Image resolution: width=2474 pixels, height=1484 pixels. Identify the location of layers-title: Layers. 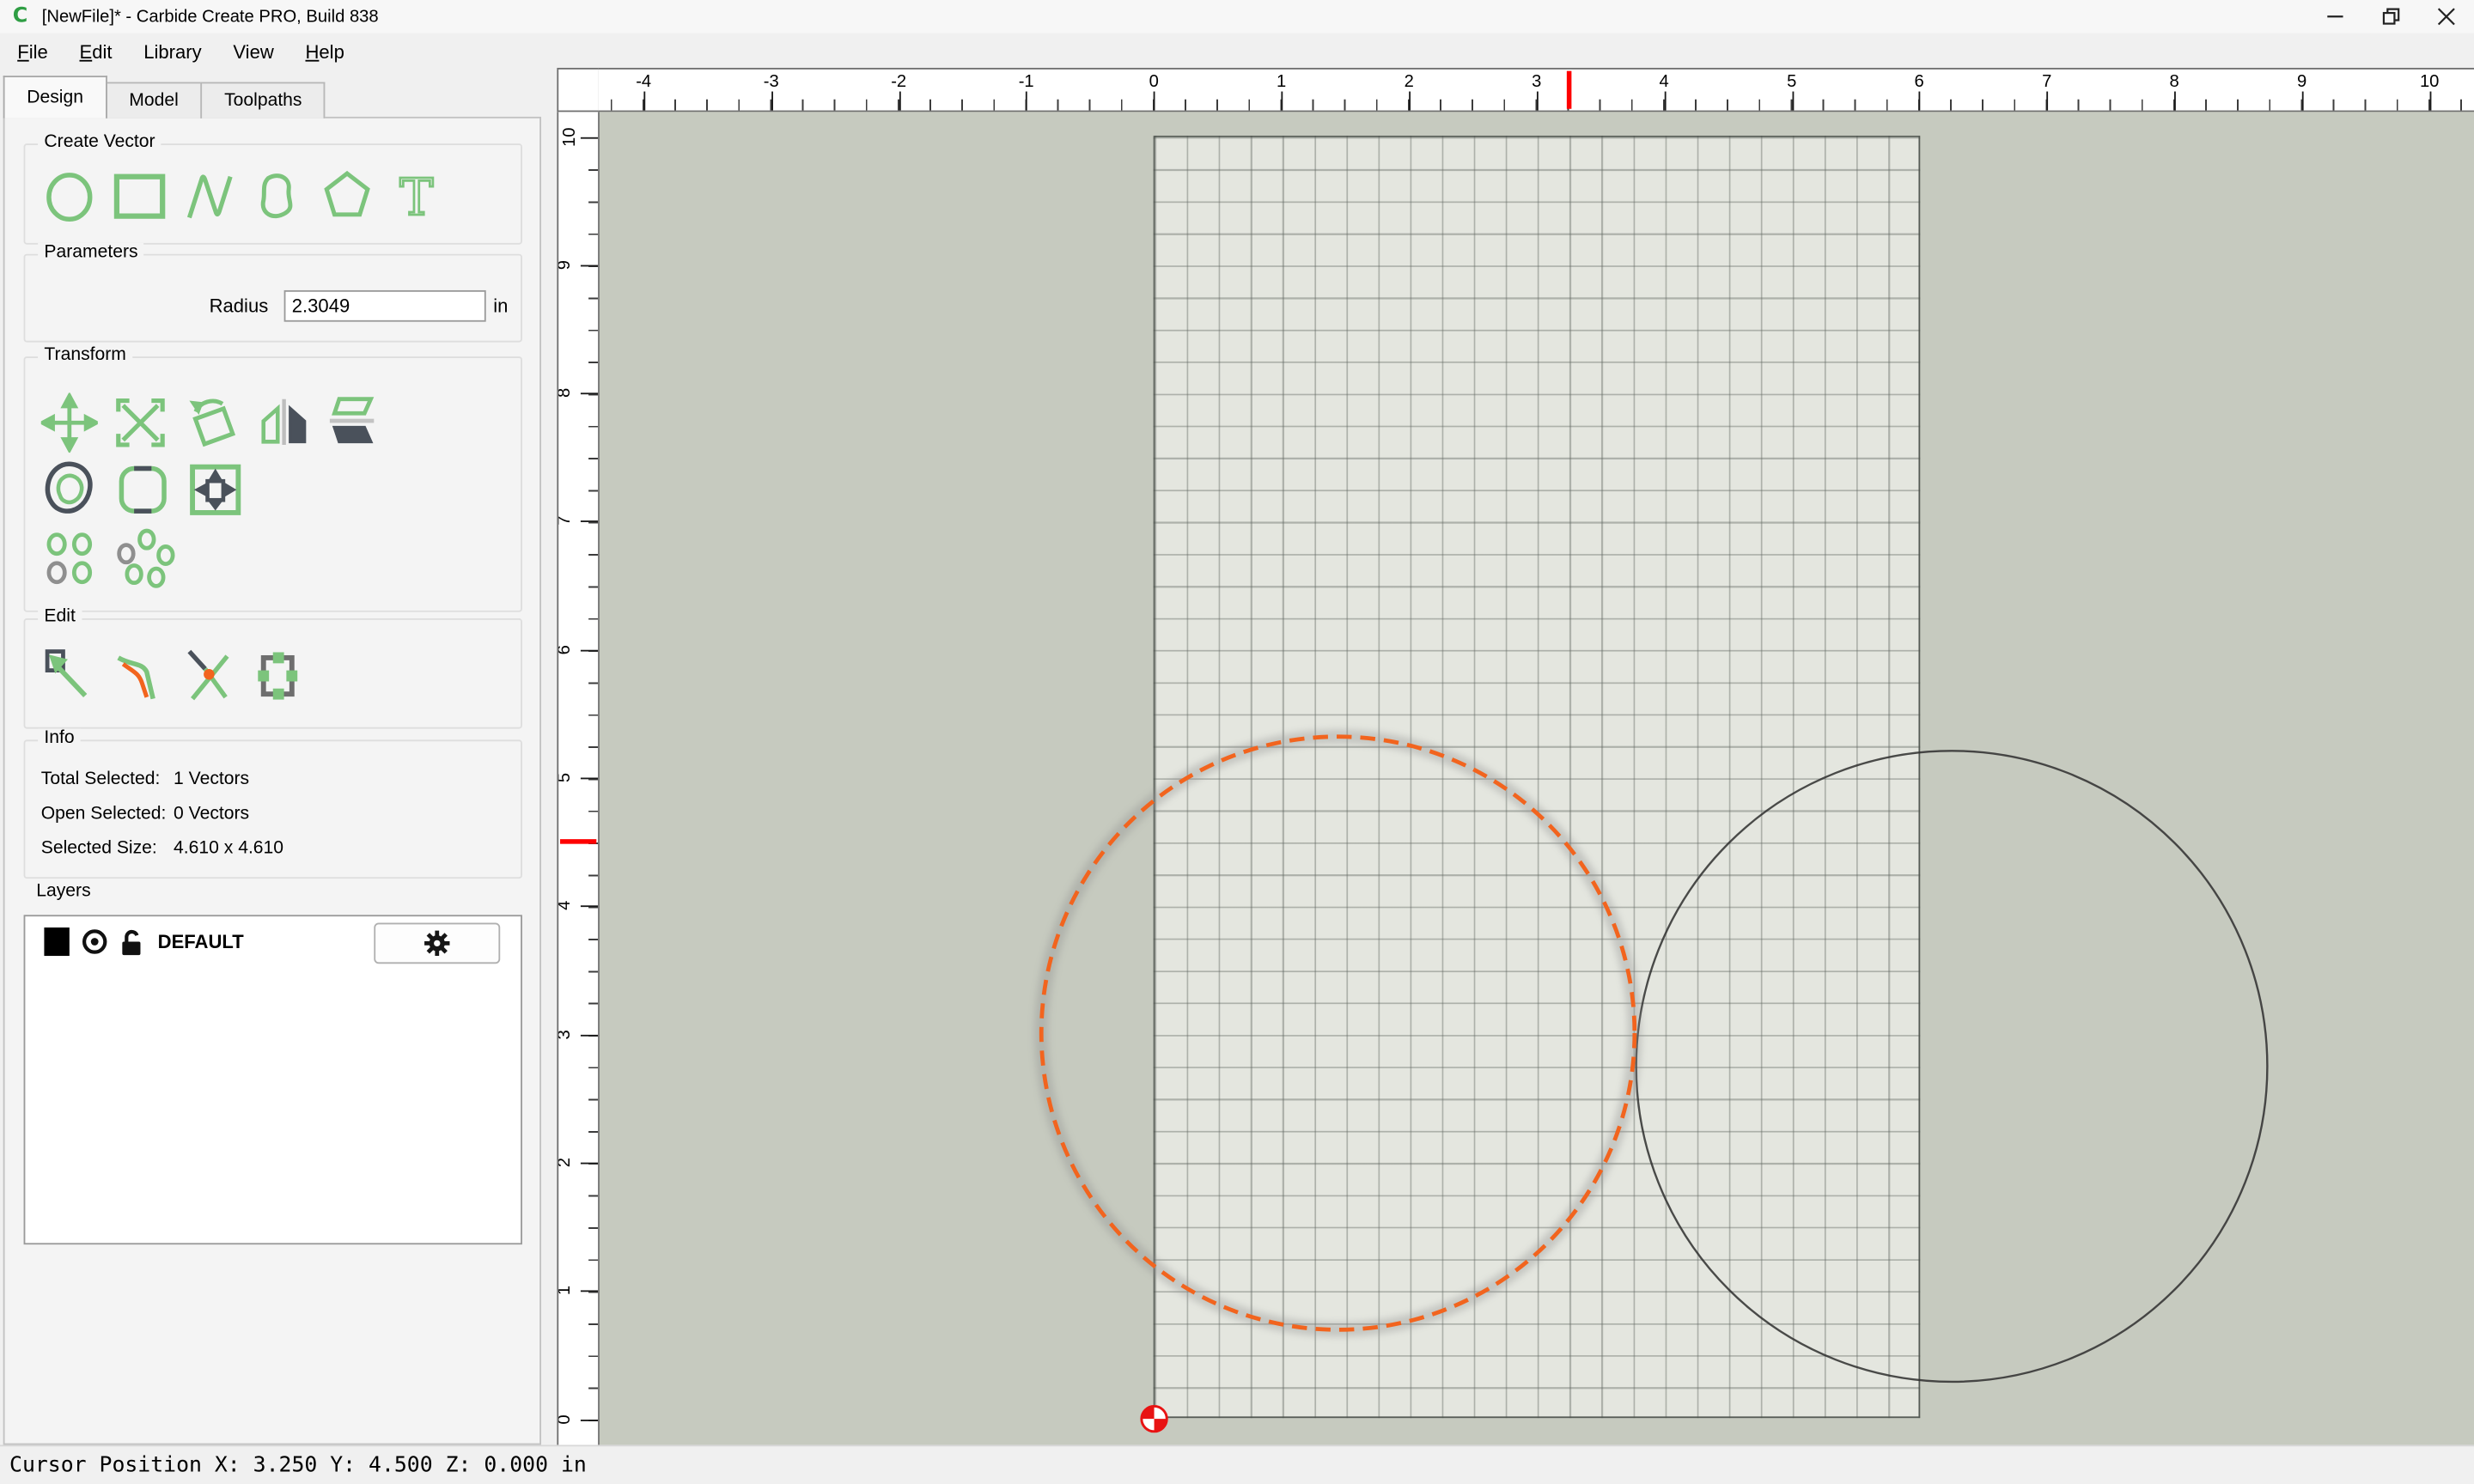
(63, 891).